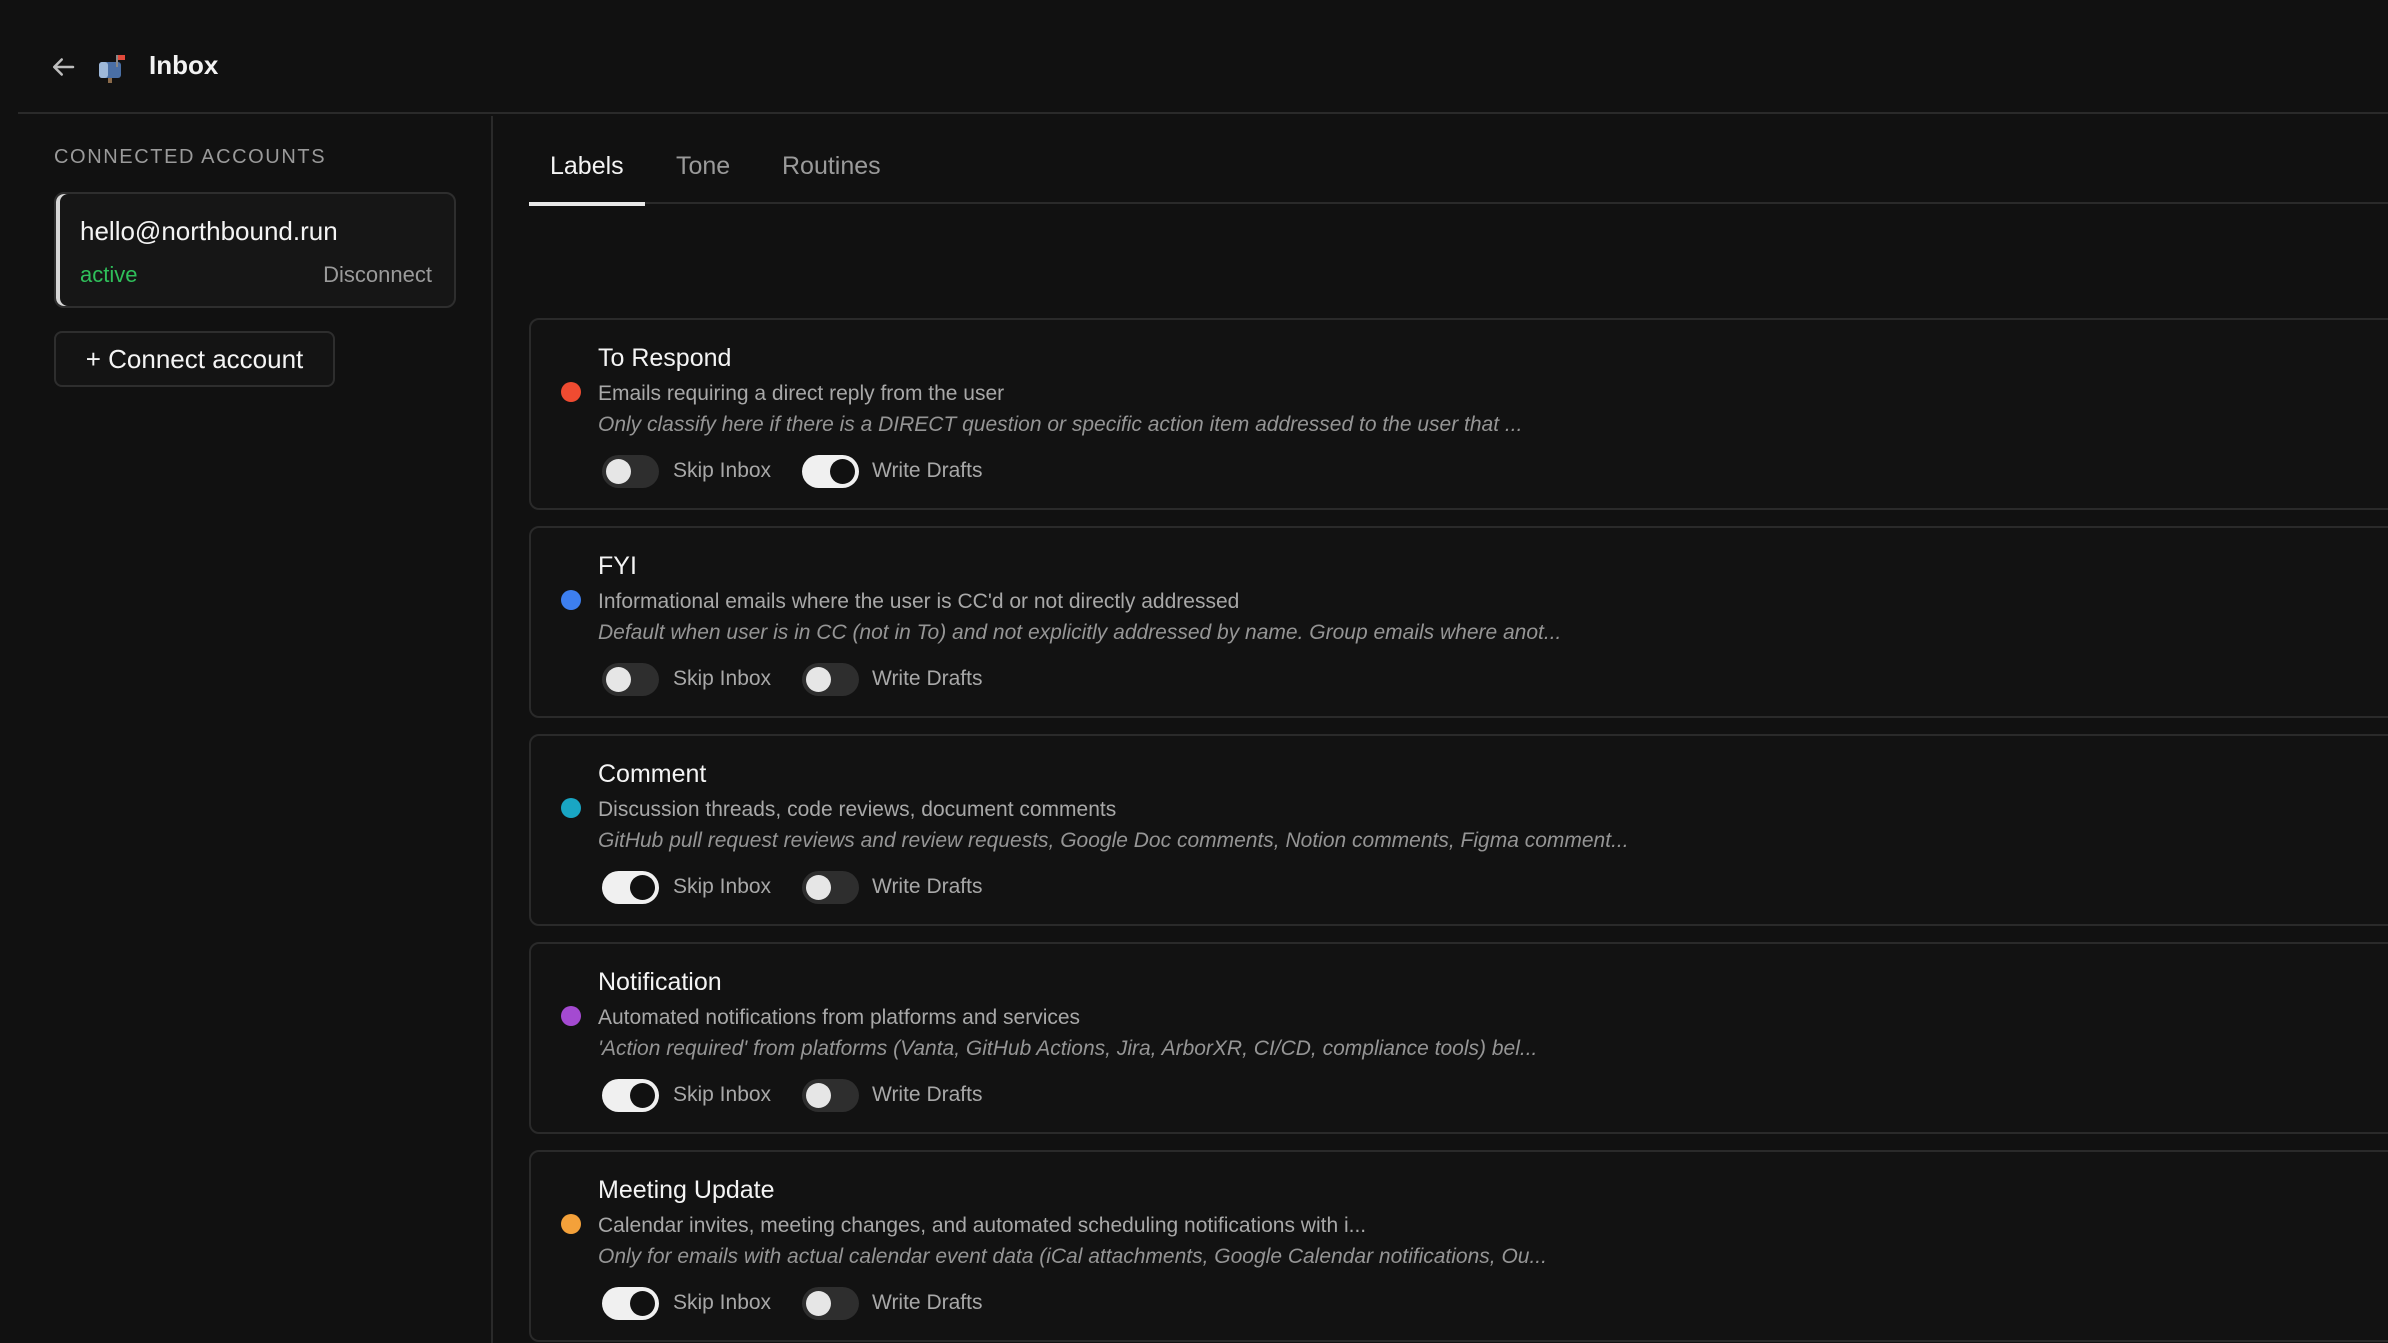 The width and height of the screenshot is (2388, 1343). What do you see at coordinates (831, 178) in the screenshot?
I see `tab-routines: Routines` at bounding box center [831, 178].